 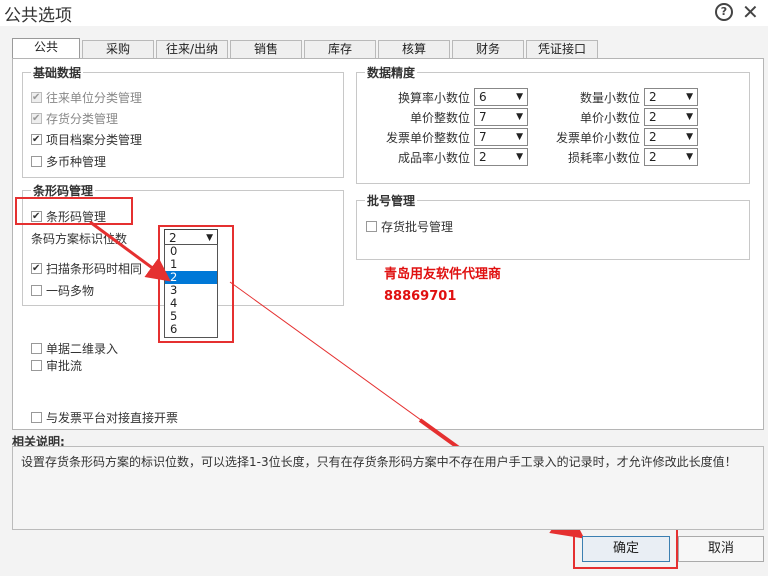 What do you see at coordinates (443, 274) in the screenshot?
I see `watermark-agent: 青岛用友软件代理商` at bounding box center [443, 274].